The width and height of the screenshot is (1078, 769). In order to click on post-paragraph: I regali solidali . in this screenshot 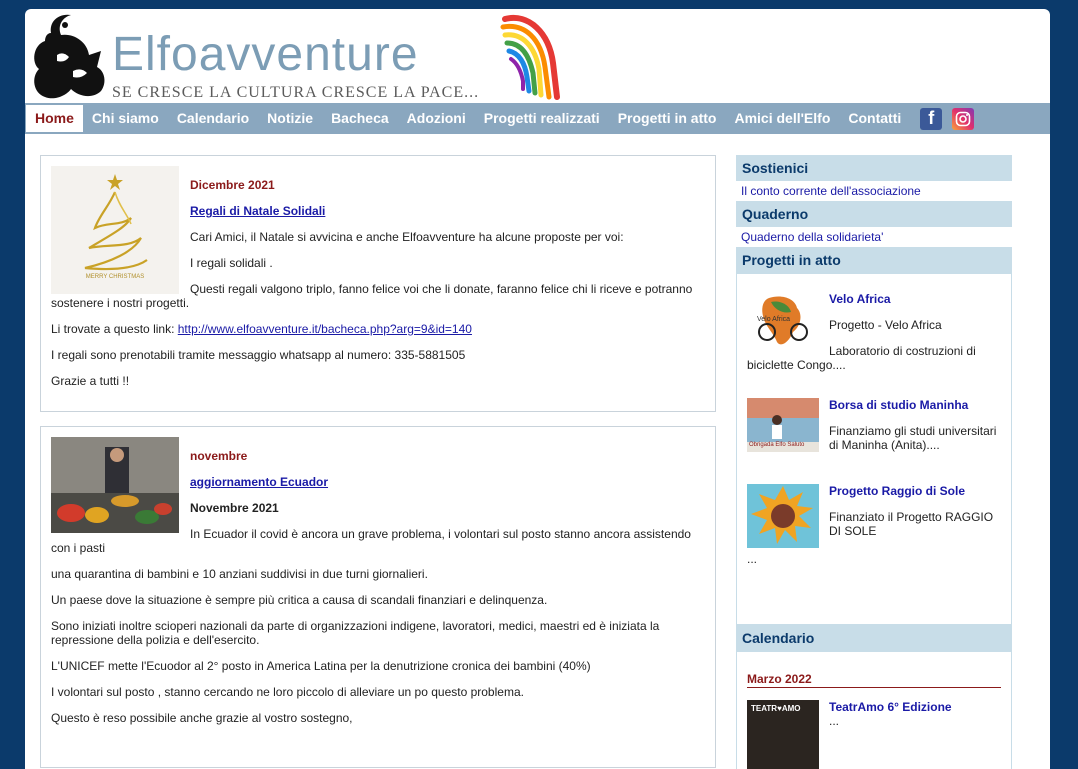, I will do `click(231, 263)`.